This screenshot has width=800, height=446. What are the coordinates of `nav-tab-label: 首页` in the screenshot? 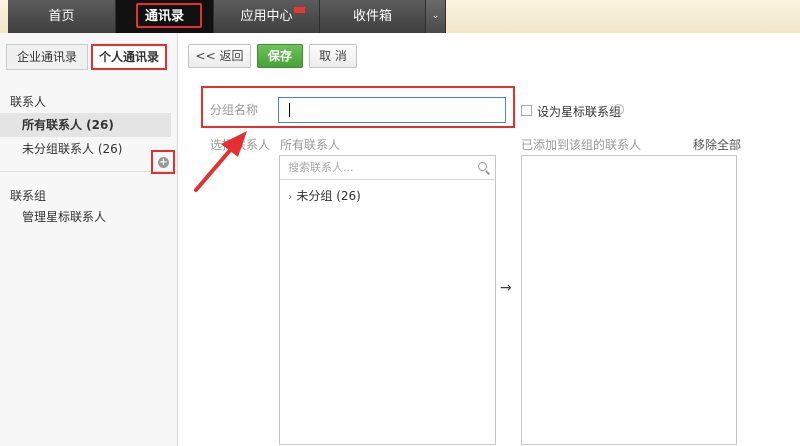 It's located at (61, 16).